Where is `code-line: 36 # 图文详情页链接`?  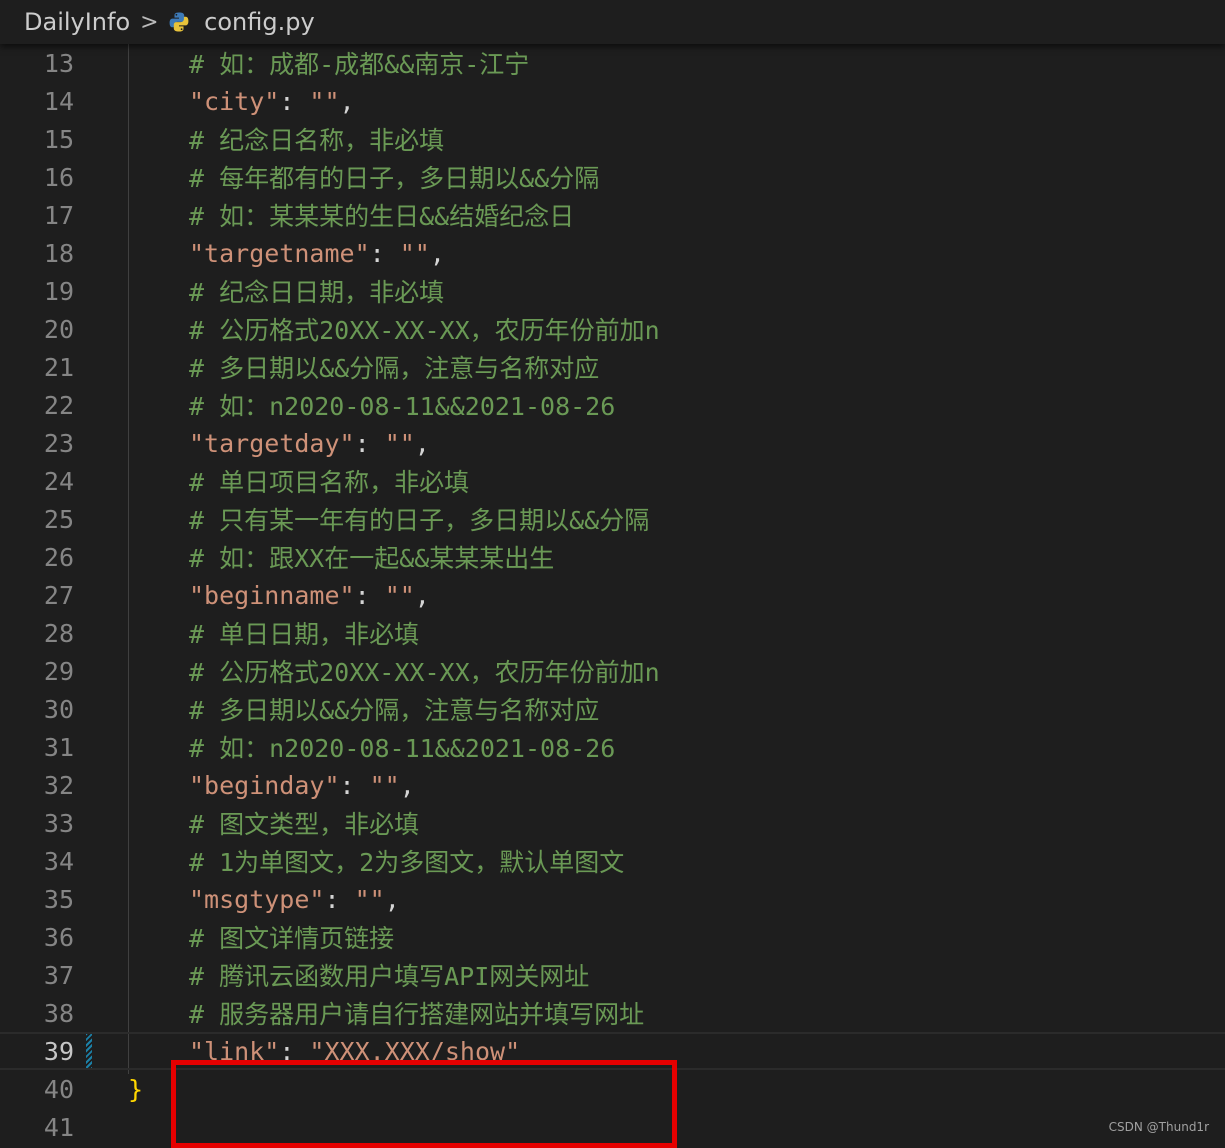
code-line: 36 # 图文详情页链接 is located at coordinates (612, 937).